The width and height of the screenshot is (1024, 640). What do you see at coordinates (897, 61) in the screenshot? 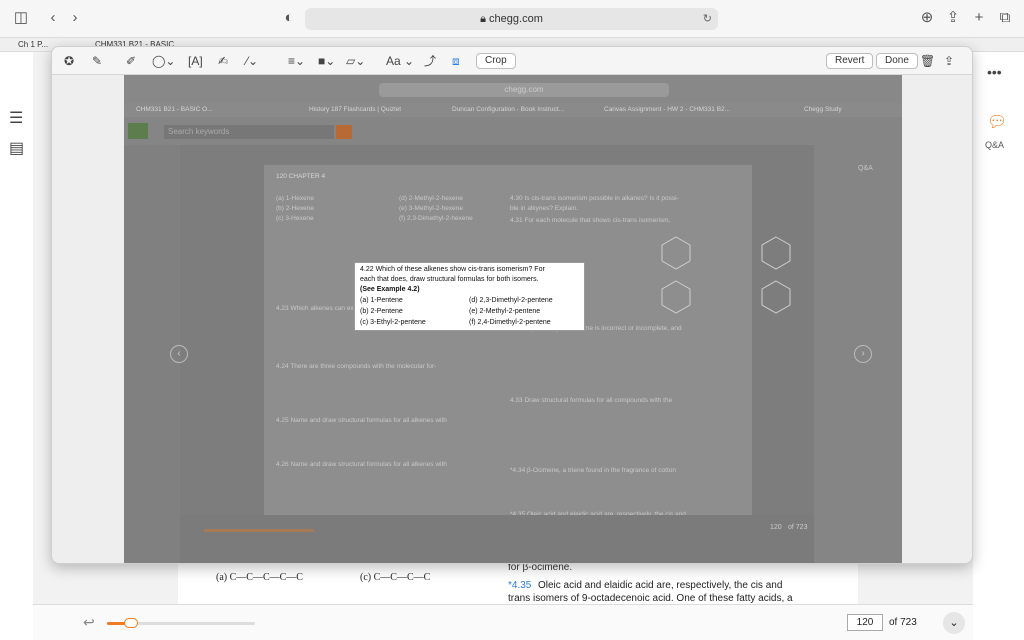
I see `done-button: Done` at bounding box center [897, 61].